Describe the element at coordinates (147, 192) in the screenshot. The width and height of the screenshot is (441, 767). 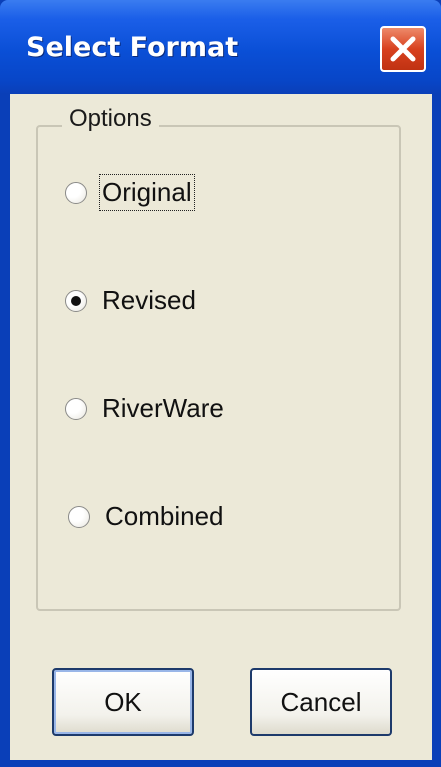
I see `radio-label-original: Original` at that location.